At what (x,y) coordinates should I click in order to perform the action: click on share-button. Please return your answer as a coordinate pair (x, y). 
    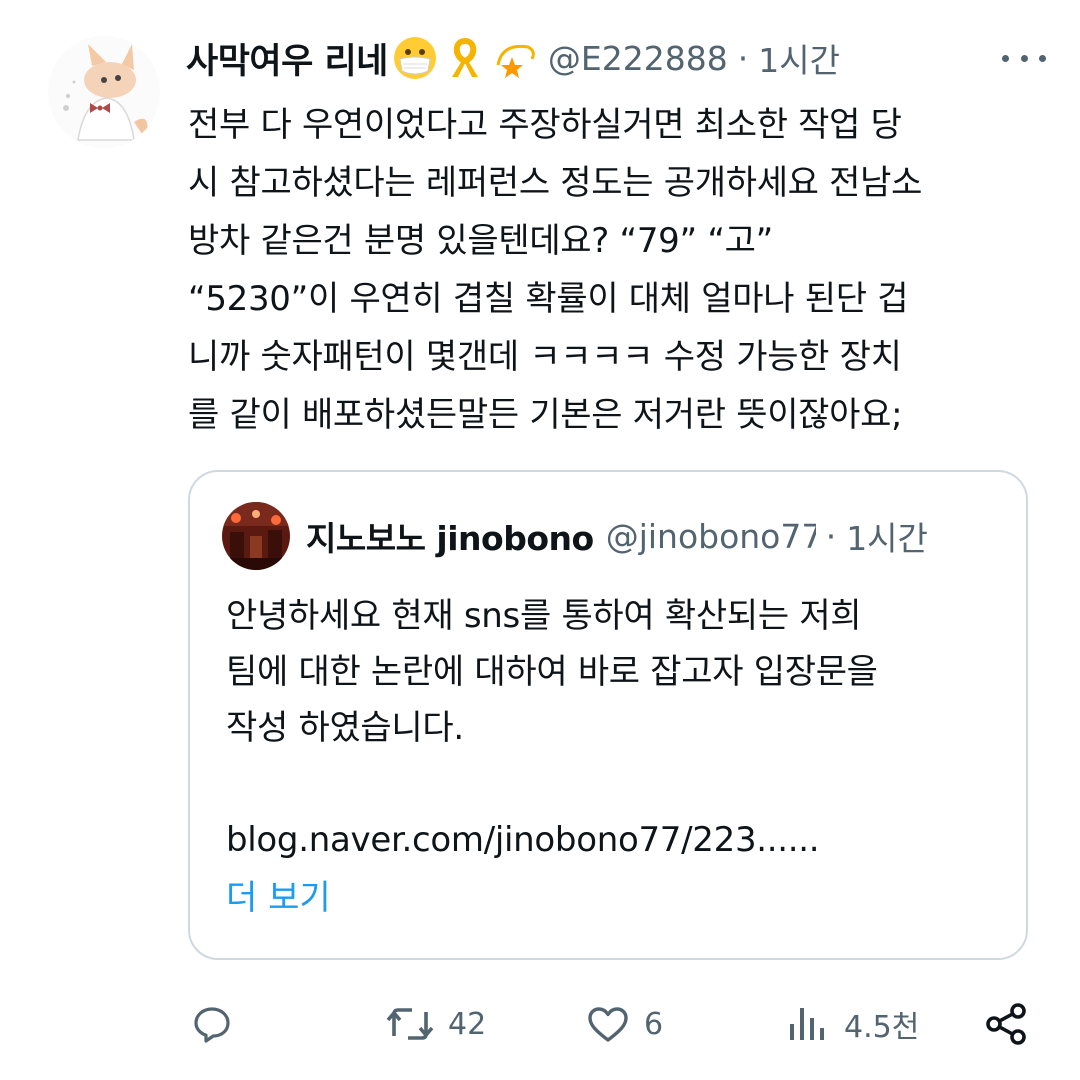
    Looking at the image, I should click on (1006, 1024).